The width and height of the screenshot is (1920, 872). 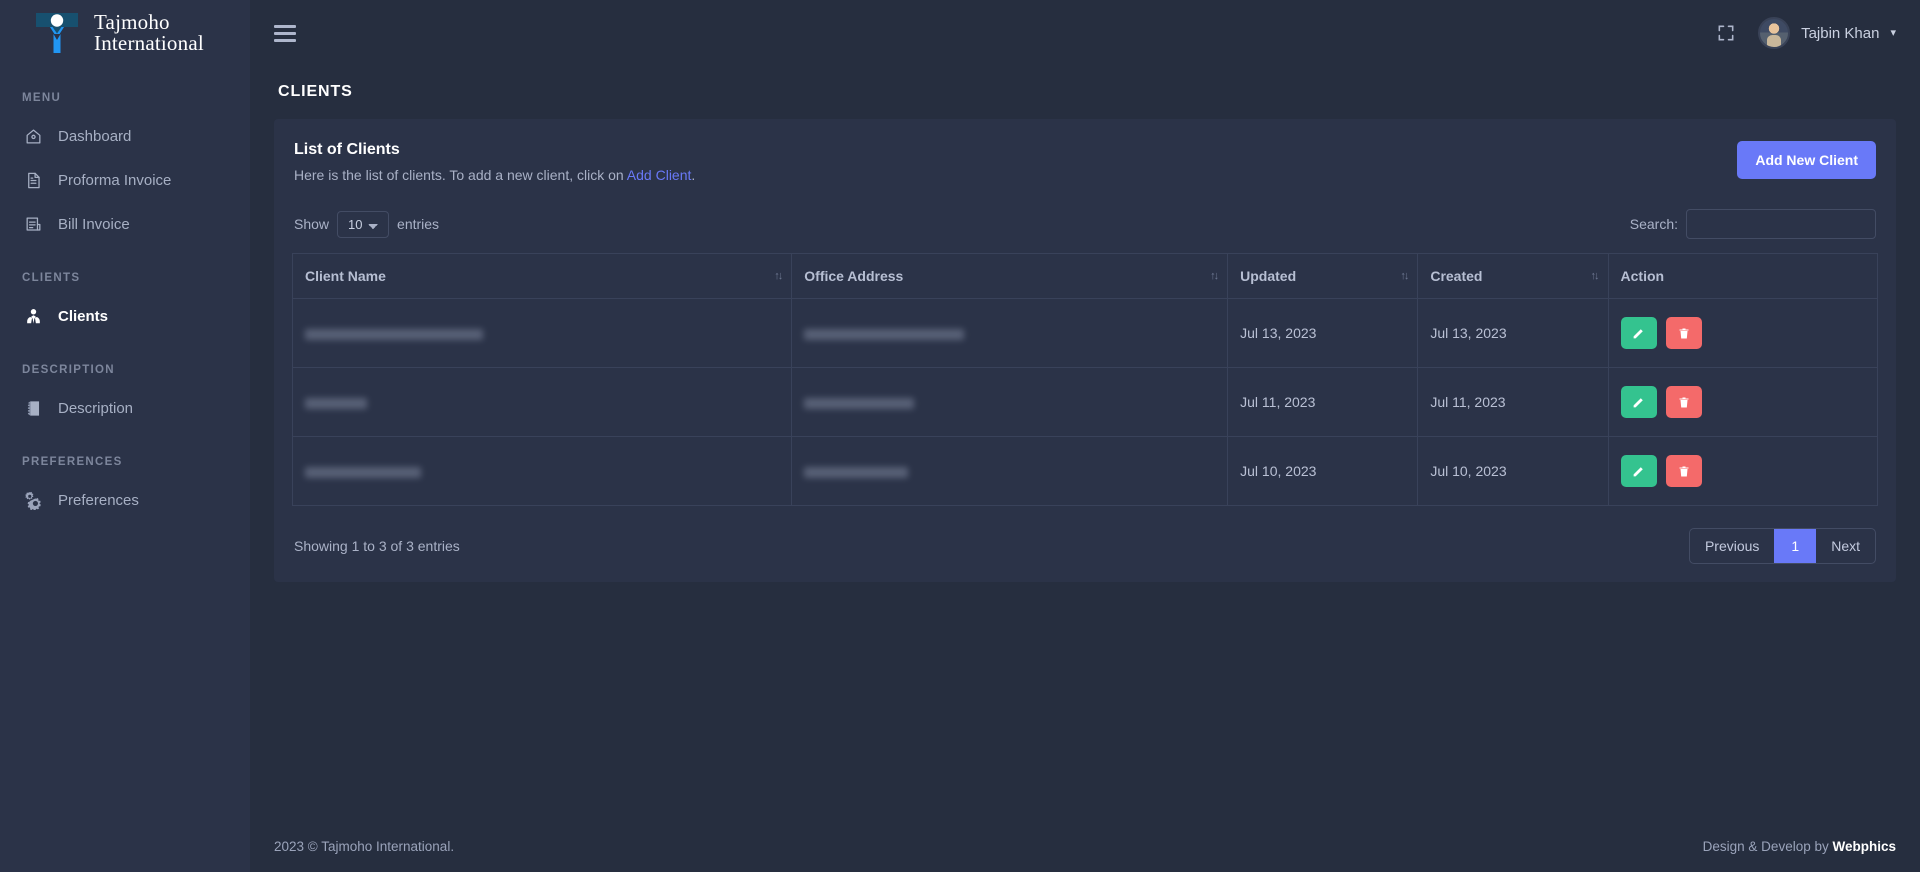 I want to click on page-size-select: 10 25 50 100, so click(x=363, y=224).